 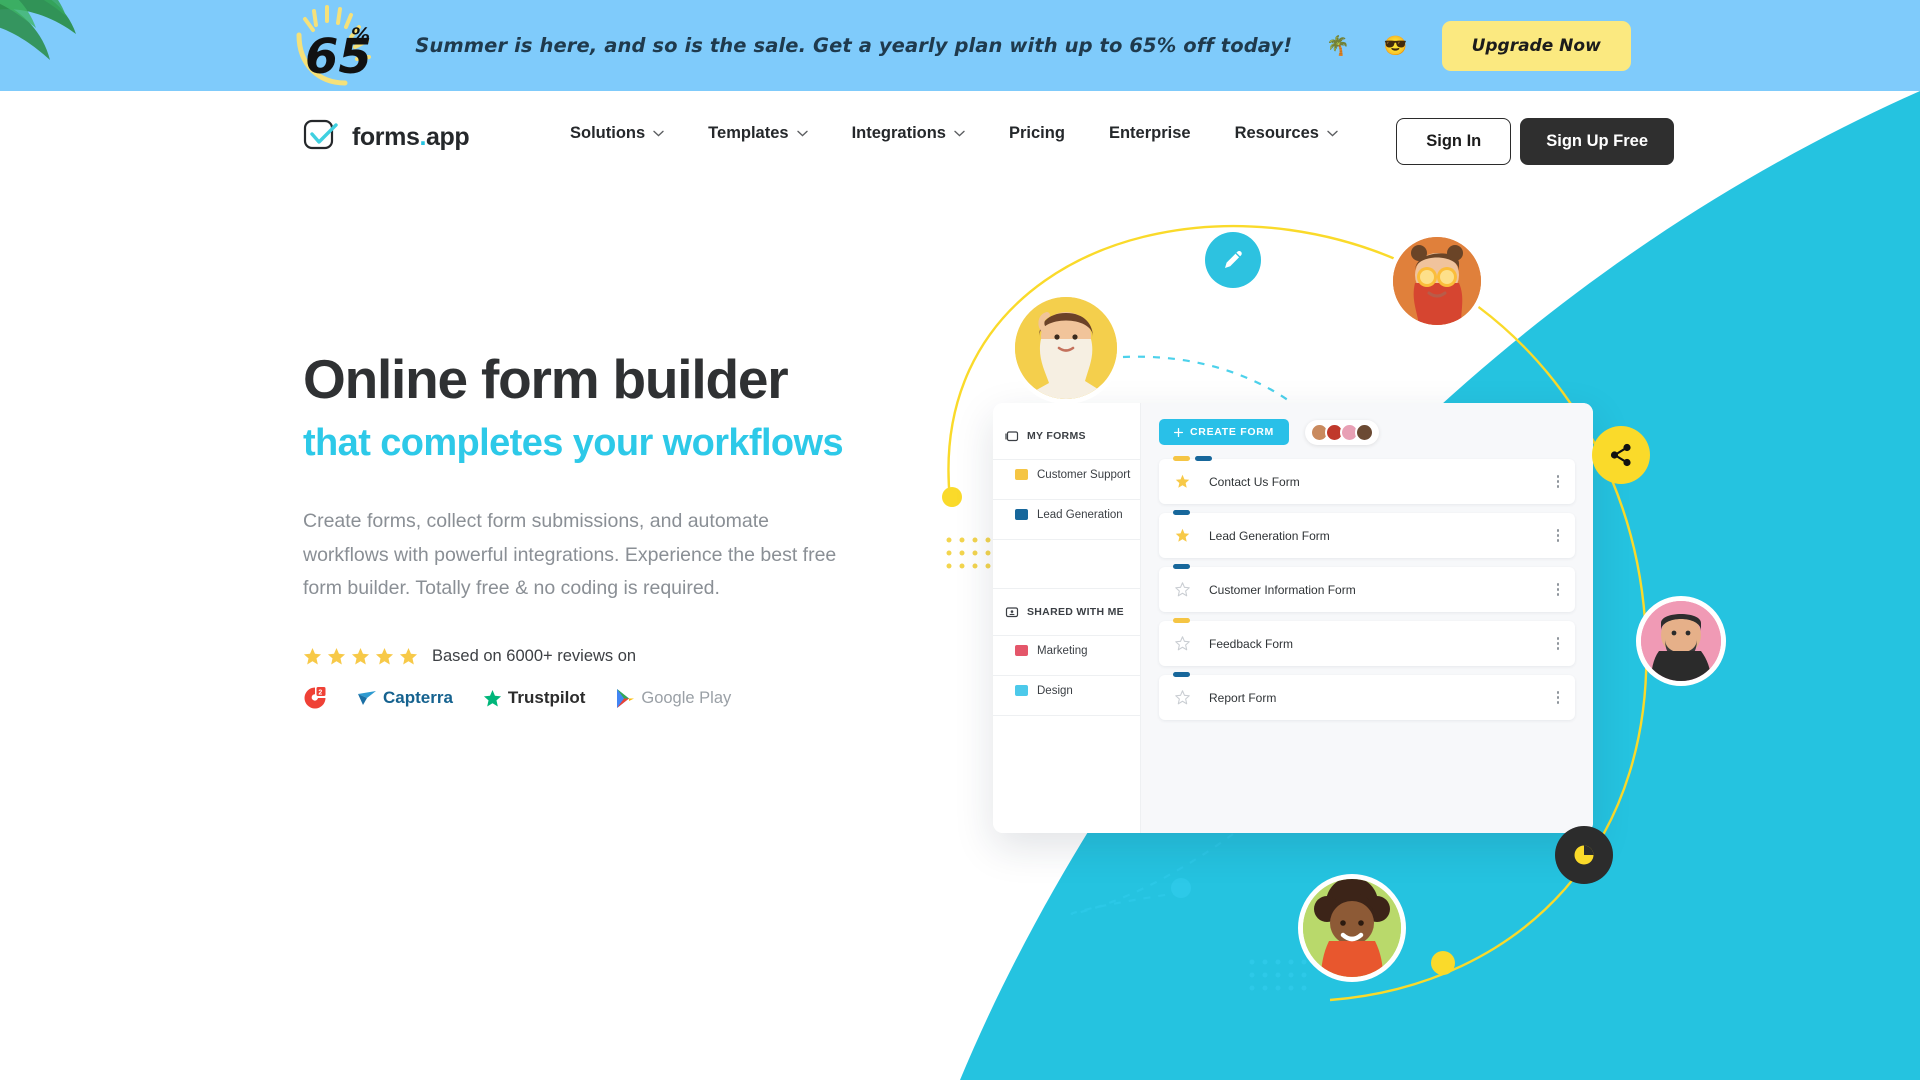 I want to click on forms-app-logo-icon, so click(x=322, y=137).